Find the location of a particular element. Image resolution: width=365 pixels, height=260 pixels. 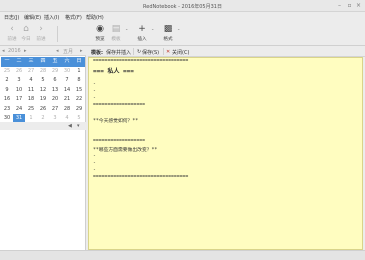

calendar-header: ◂ 2016 ▸ ◂ 五月 ▸ is located at coordinates (43, 51).